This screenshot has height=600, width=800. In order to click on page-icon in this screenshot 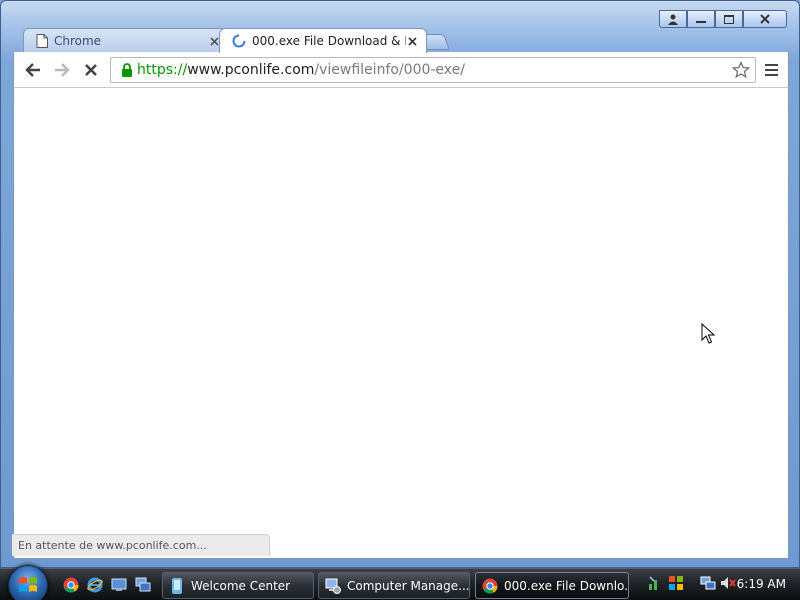, I will do `click(42, 41)`.